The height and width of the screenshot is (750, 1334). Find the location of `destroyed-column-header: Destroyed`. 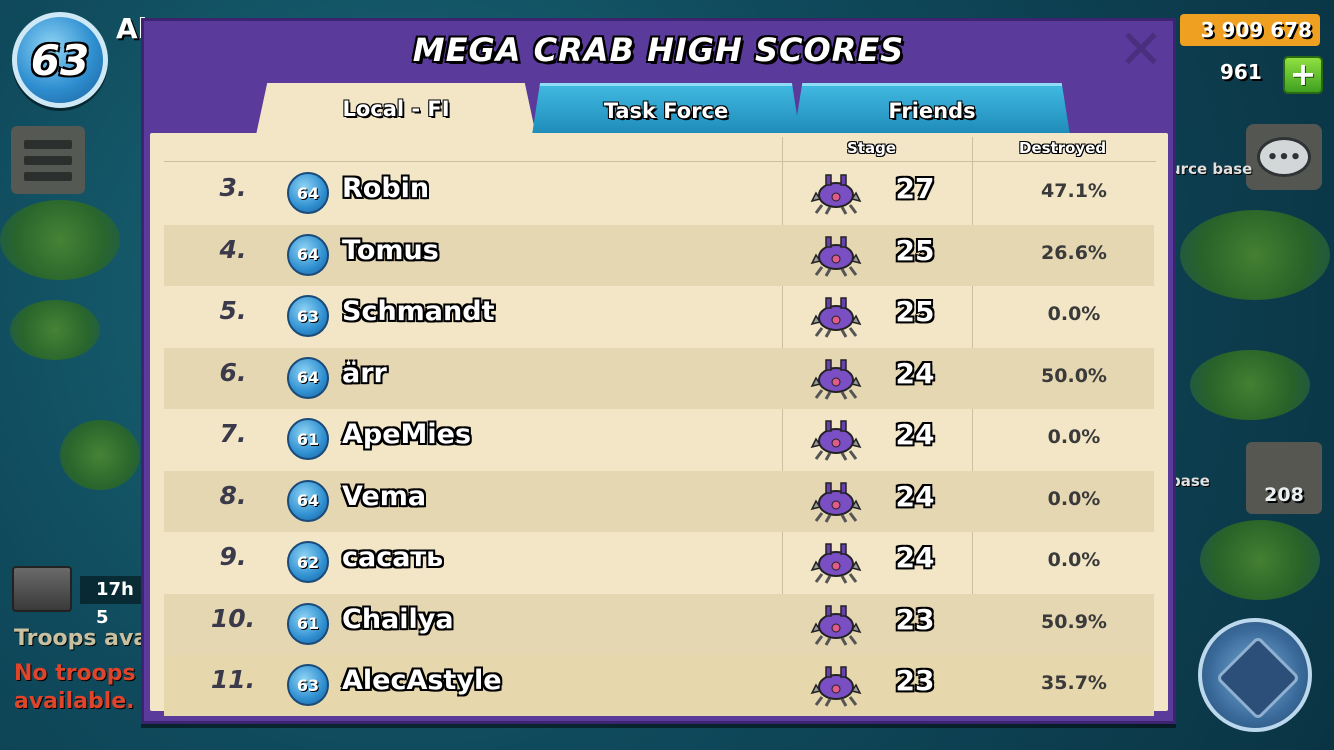

destroyed-column-header: Destroyed is located at coordinates (1063, 148).